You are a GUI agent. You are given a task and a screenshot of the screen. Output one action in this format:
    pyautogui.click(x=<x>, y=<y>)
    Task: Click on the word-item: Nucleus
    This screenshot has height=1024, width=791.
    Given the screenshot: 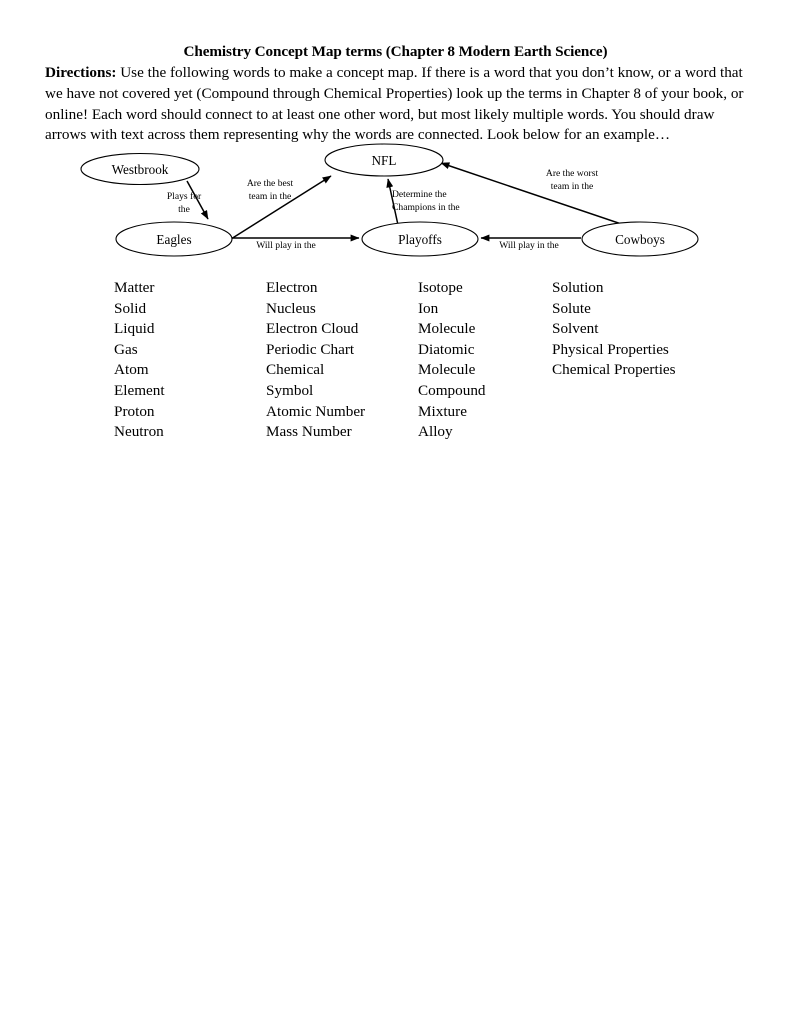 What is the action you would take?
    pyautogui.click(x=291, y=308)
    